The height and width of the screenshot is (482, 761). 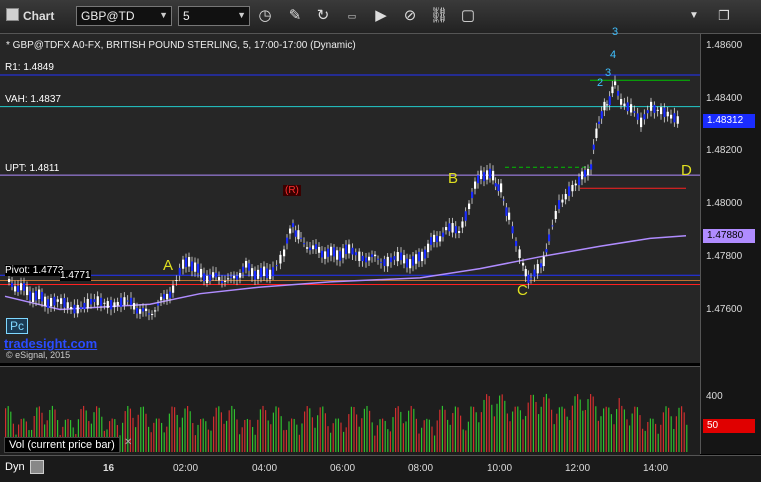 I want to click on close-icon: ✕, so click(x=128, y=442).